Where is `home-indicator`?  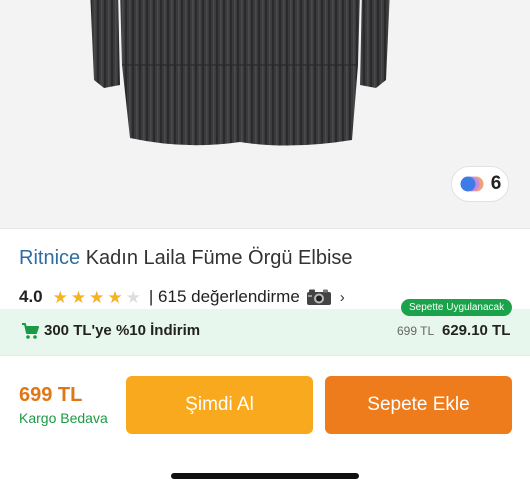
home-indicator is located at coordinates (265, 476).